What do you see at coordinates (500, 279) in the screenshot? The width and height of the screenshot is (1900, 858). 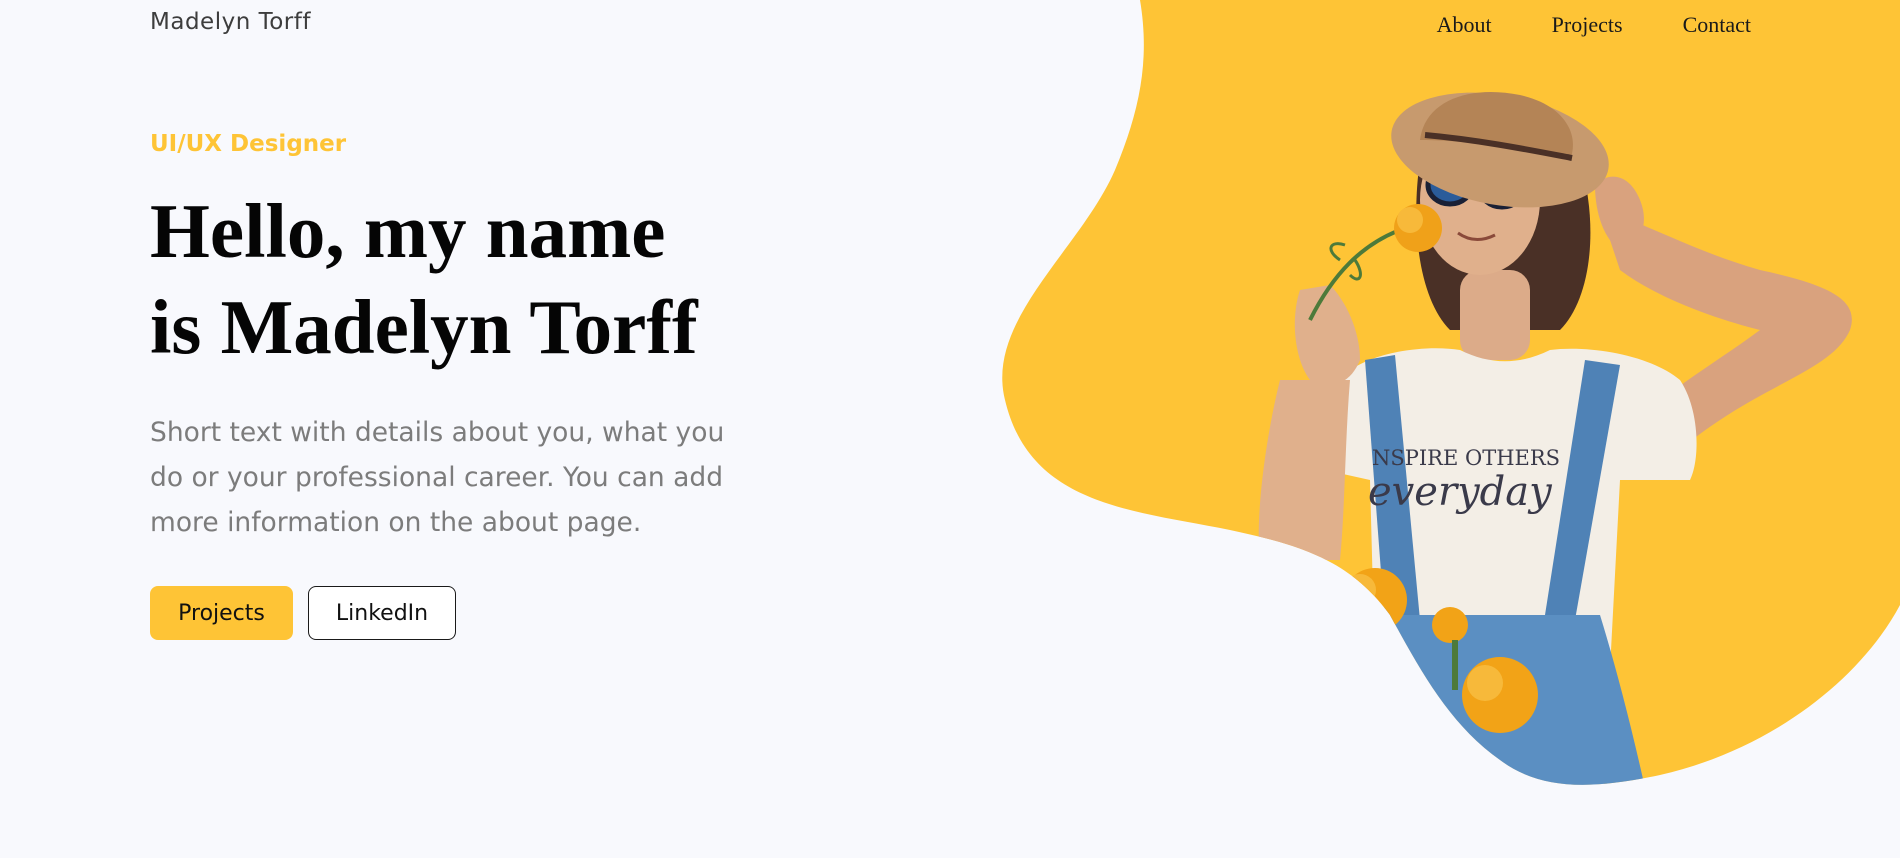 I see `hero-headline: Hello, my name is Madelyn Torff` at bounding box center [500, 279].